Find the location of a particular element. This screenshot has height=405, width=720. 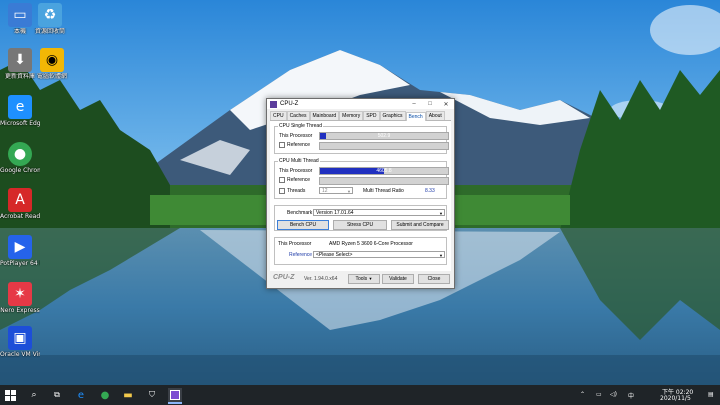

network-icon: ▭ is located at coordinates (599, 394).